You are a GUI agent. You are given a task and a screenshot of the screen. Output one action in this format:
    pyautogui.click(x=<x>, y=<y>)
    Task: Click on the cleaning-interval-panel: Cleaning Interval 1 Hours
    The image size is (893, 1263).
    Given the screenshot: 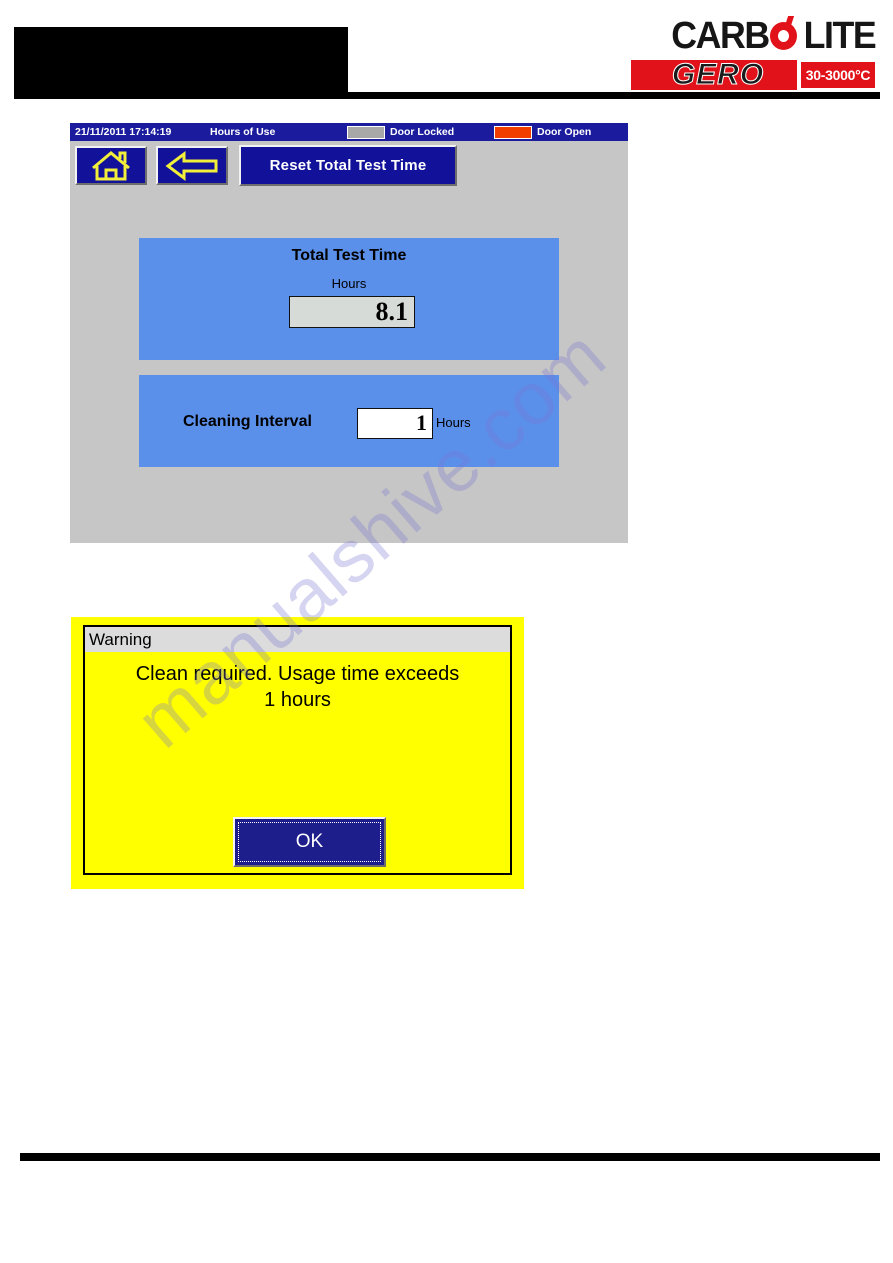 What is the action you would take?
    pyautogui.click(x=349, y=421)
    